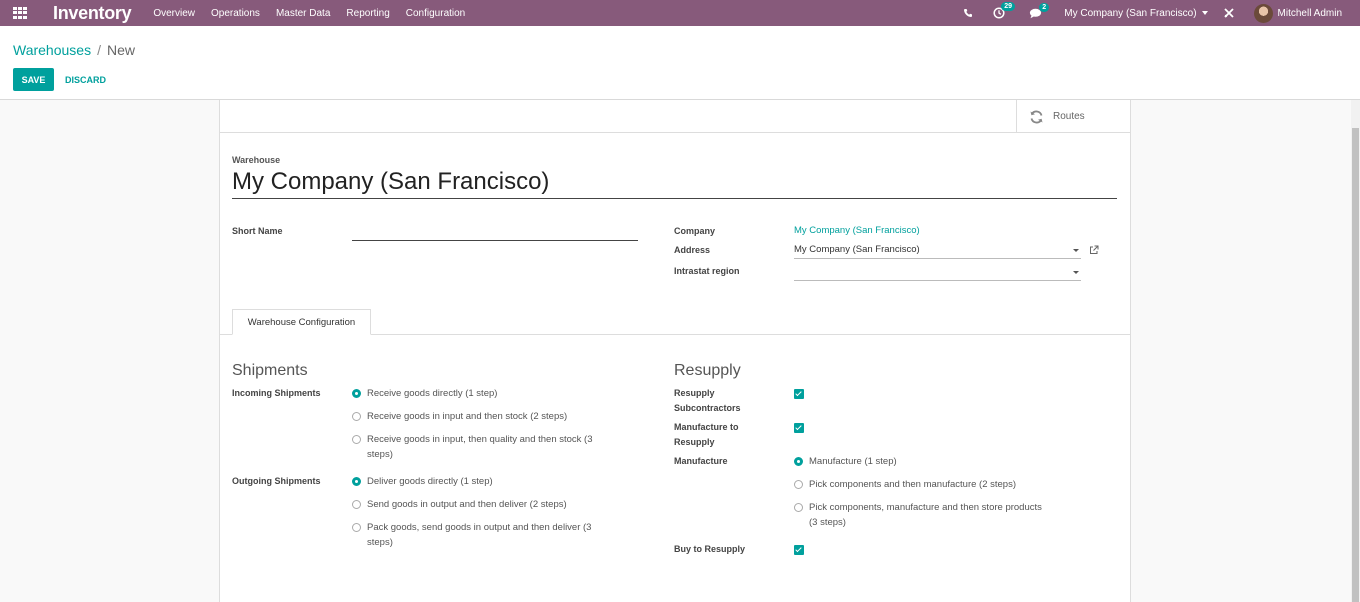  I want to click on company-label: Company, so click(695, 231).